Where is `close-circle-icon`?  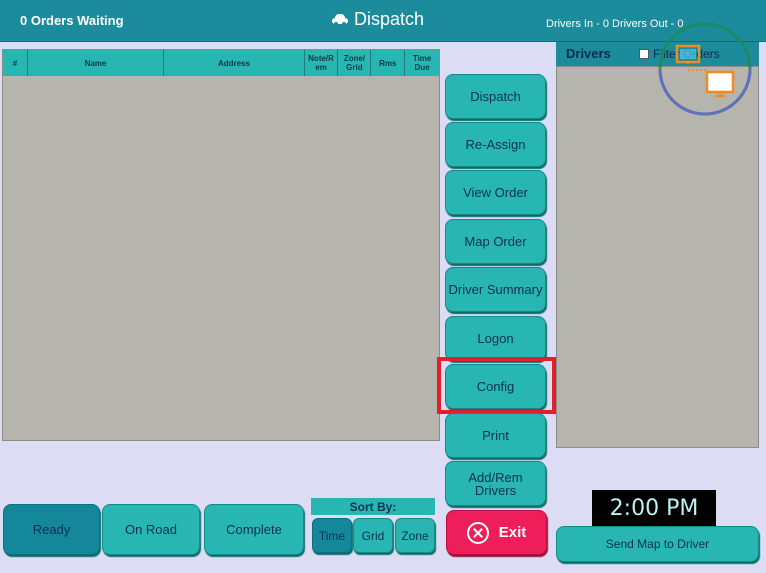 close-circle-icon is located at coordinates (477, 532).